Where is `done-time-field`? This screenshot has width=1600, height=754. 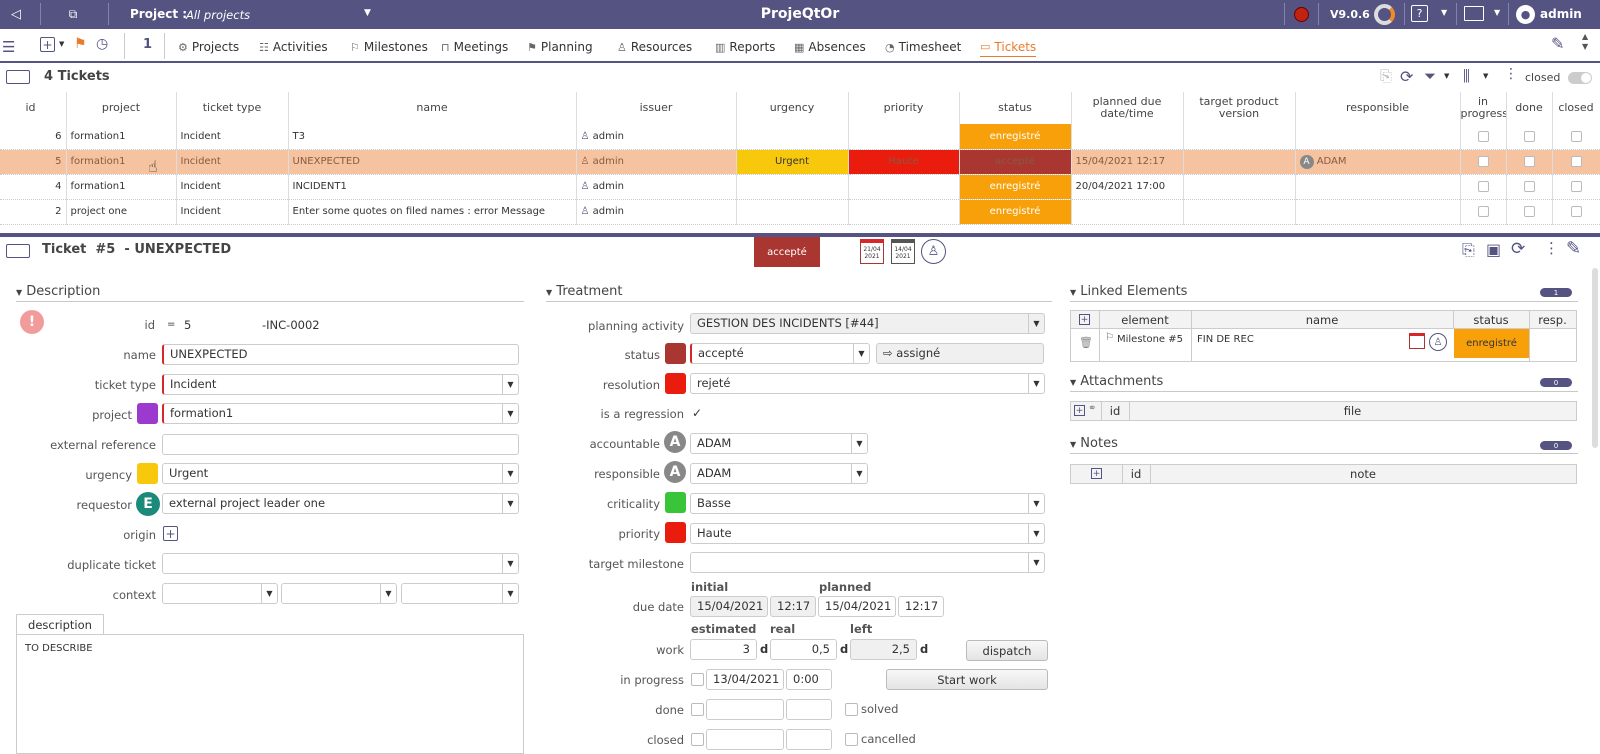
done-time-field is located at coordinates (809, 709).